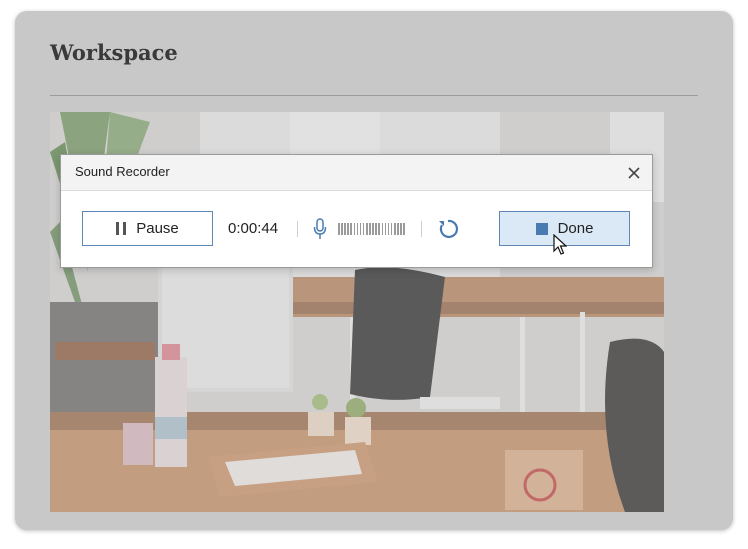  What do you see at coordinates (374, 95) in the screenshot?
I see `title-divider` at bounding box center [374, 95].